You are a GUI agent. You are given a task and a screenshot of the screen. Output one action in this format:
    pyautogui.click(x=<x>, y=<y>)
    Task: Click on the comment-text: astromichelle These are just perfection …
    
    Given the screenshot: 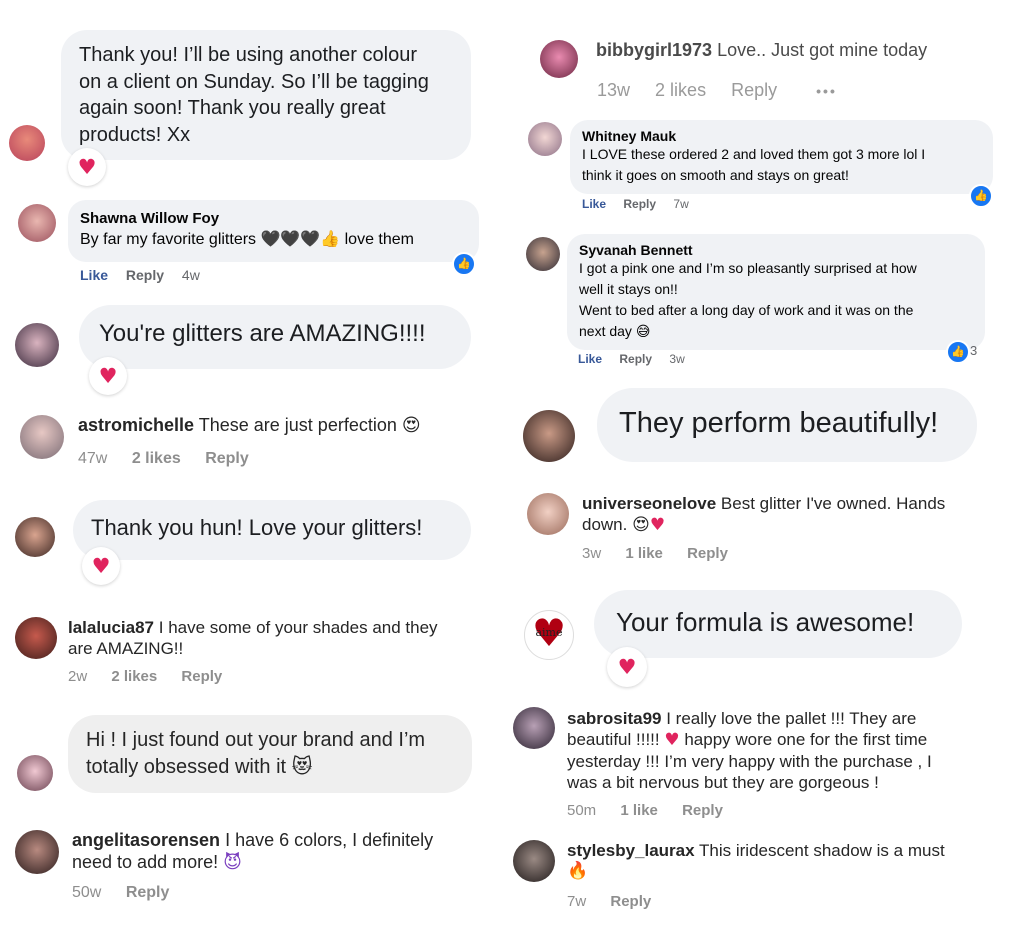 What is the action you would take?
    pyautogui.click(x=249, y=425)
    